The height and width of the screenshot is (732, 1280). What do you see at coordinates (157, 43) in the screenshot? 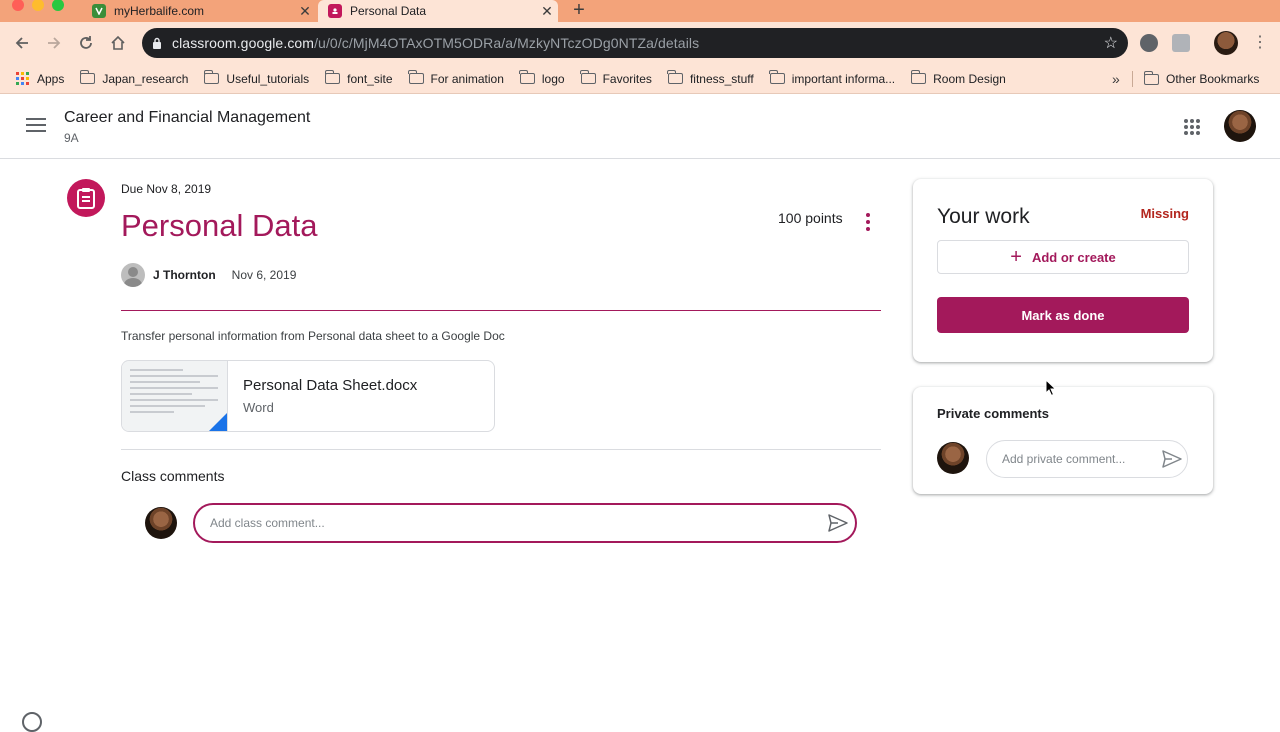
I see `lock-icon` at bounding box center [157, 43].